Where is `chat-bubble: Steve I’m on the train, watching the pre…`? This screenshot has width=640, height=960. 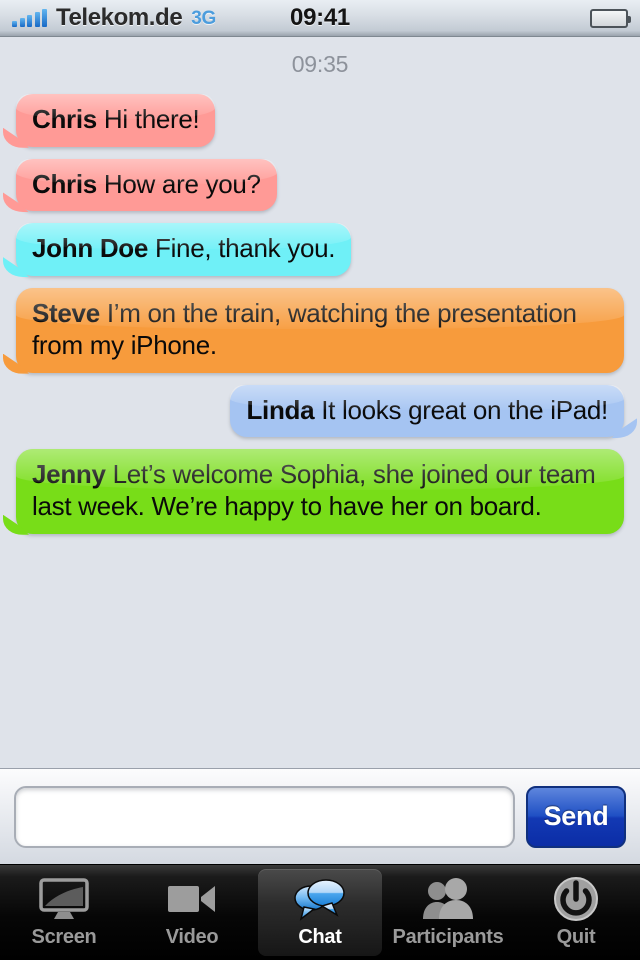 chat-bubble: Steve I’m on the train, watching the pre… is located at coordinates (320, 330).